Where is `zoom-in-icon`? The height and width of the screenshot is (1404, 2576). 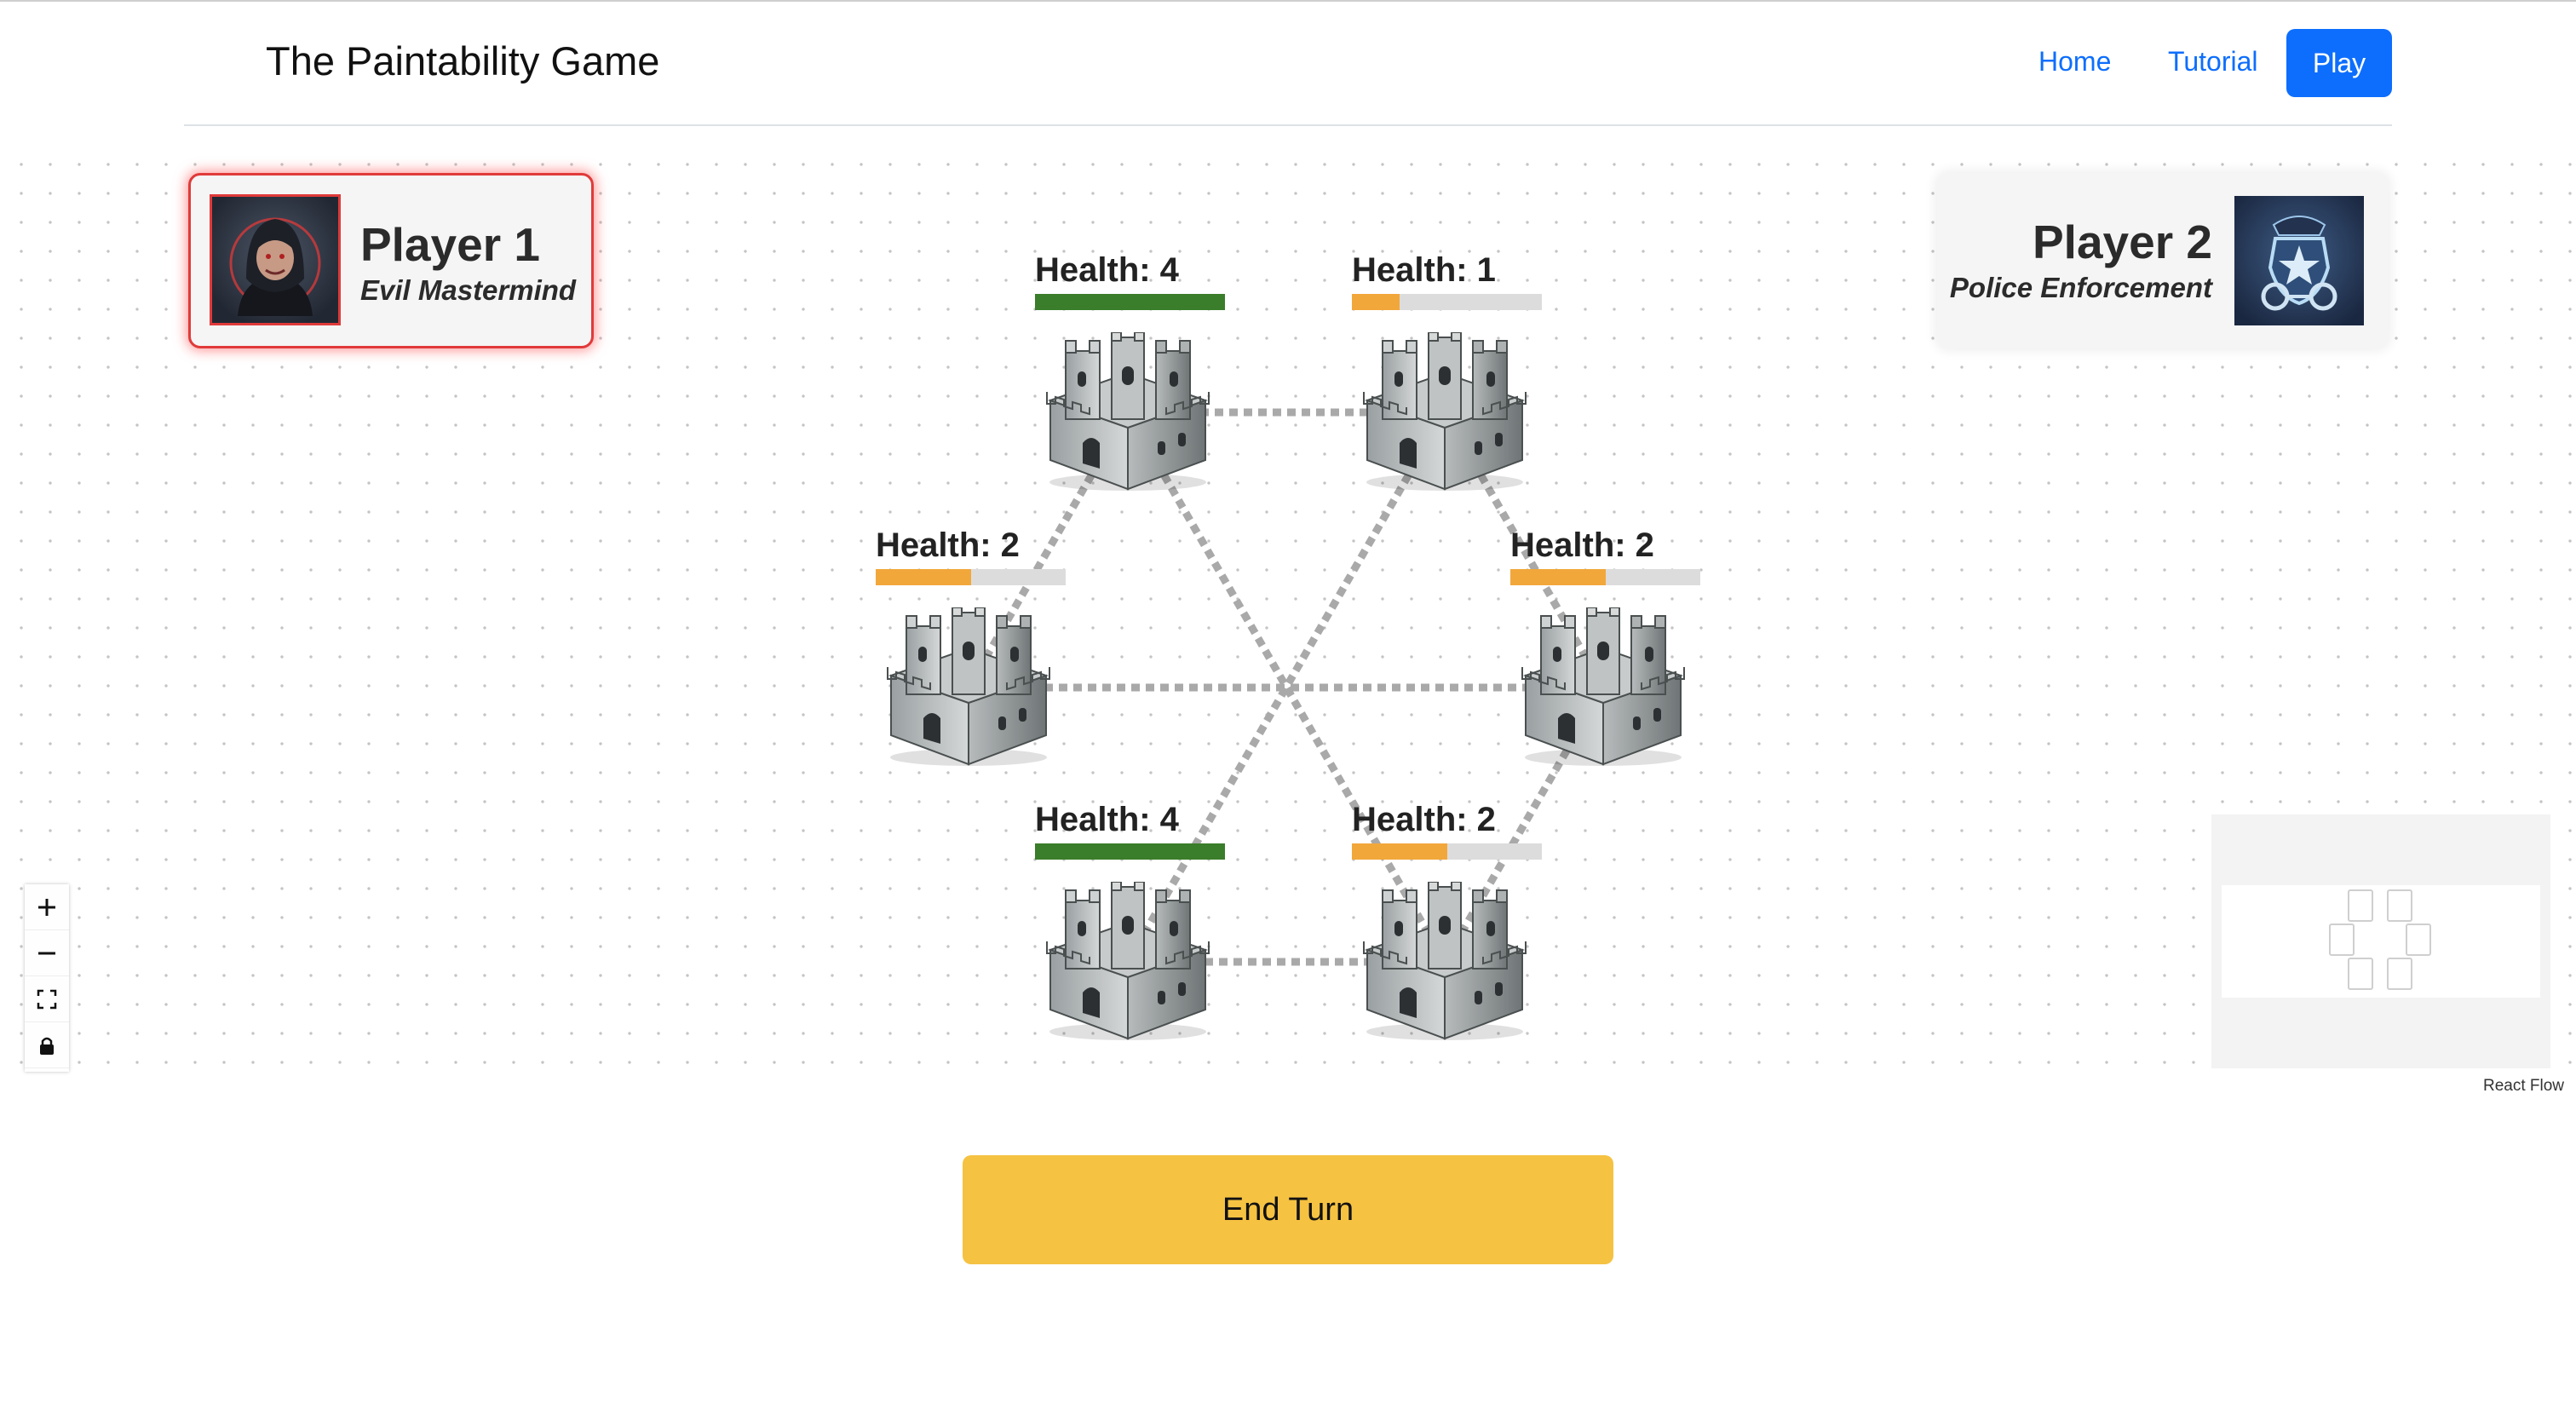
zoom-in-icon is located at coordinates (46, 907).